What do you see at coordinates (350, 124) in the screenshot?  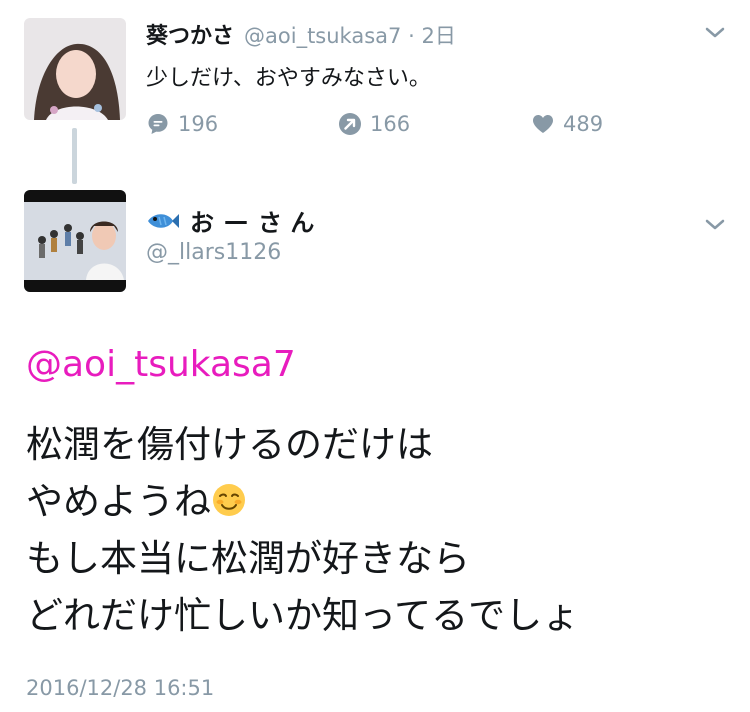 I see `retweet-icon` at bounding box center [350, 124].